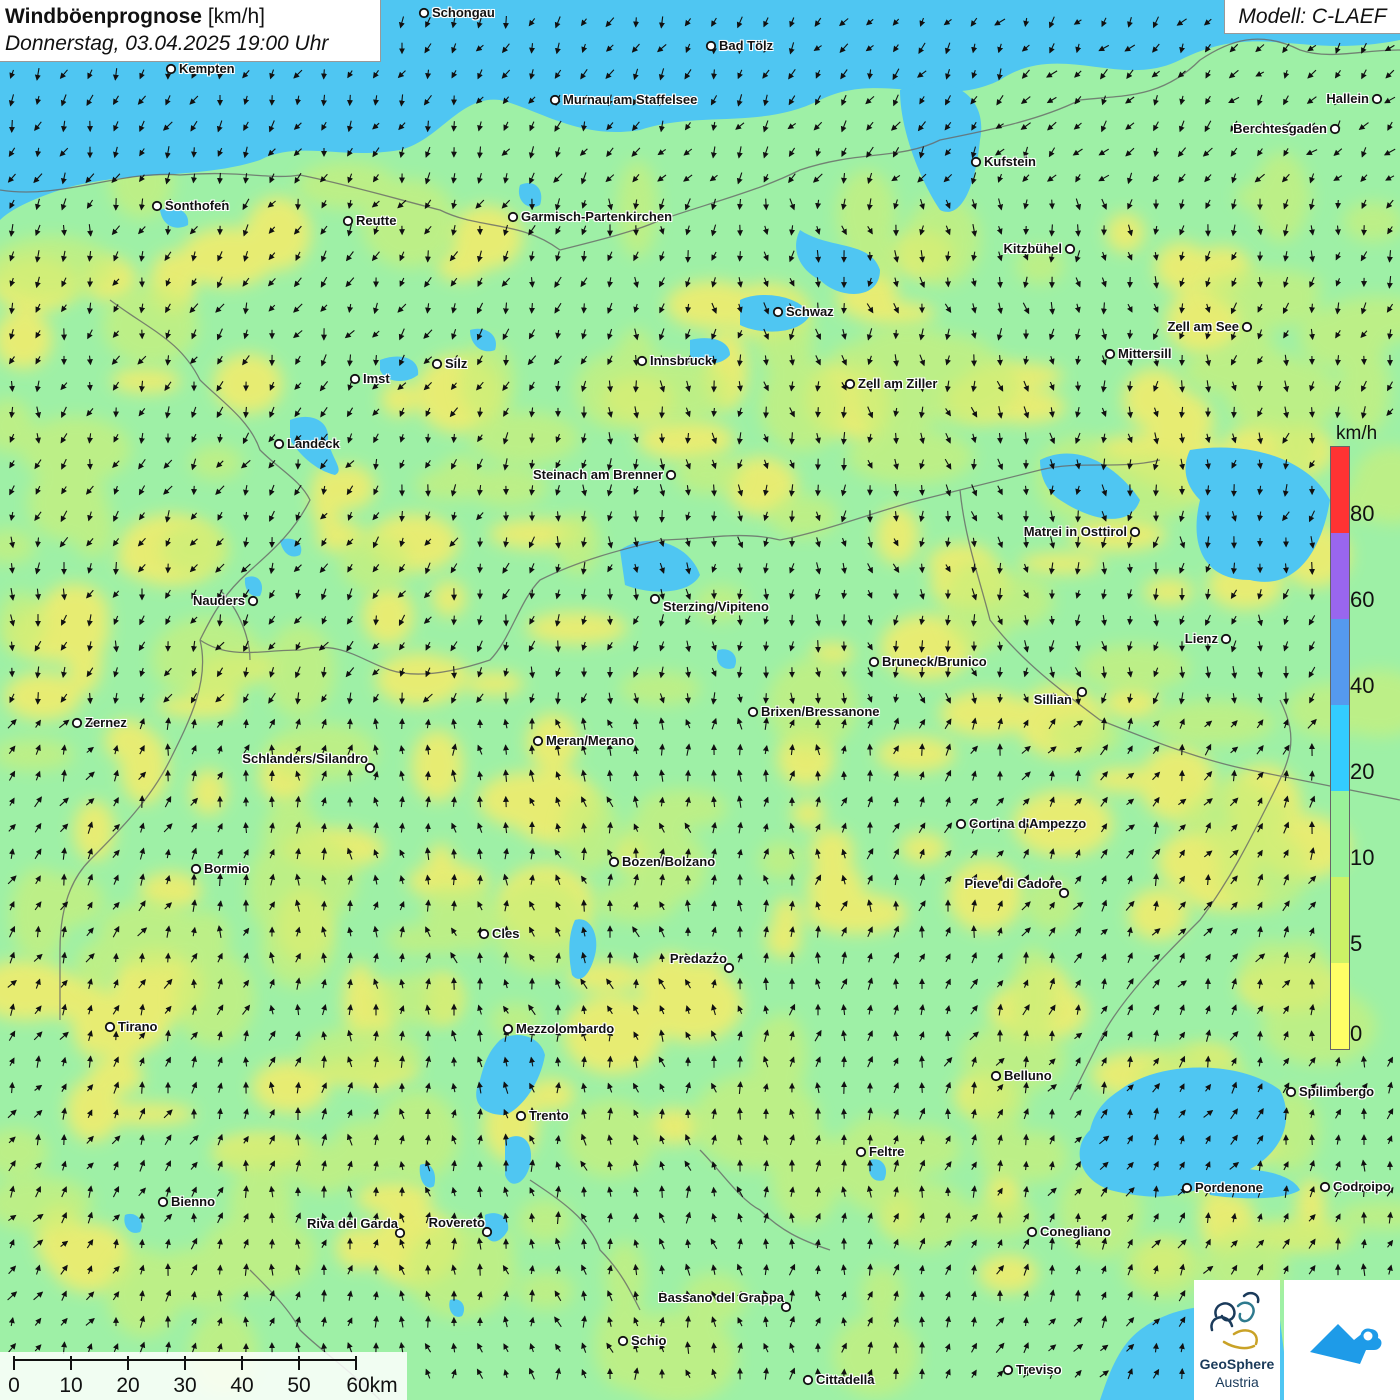  What do you see at coordinates (207, 68) in the screenshot?
I see `city-label: Kempten` at bounding box center [207, 68].